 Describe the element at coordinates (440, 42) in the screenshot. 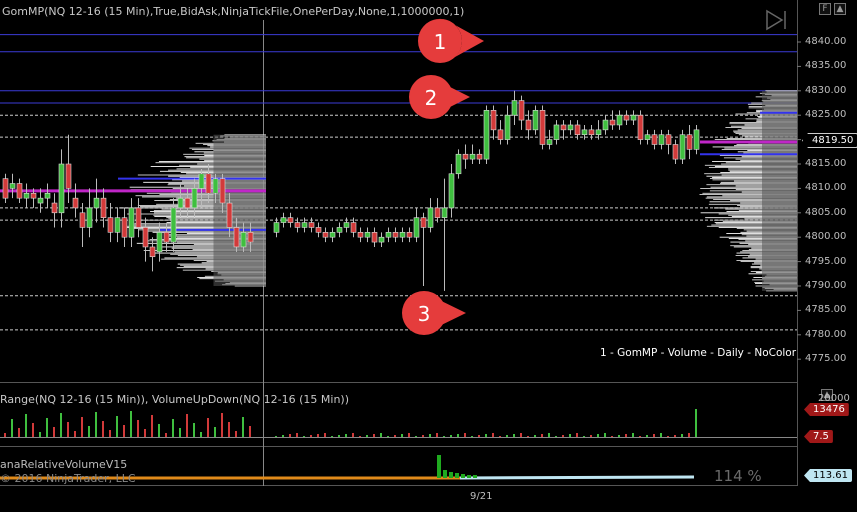

I see `marker-1-label: 1` at that location.